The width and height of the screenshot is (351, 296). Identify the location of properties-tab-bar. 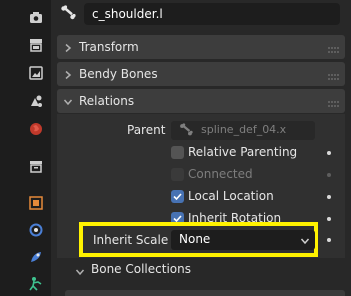
(25, 148).